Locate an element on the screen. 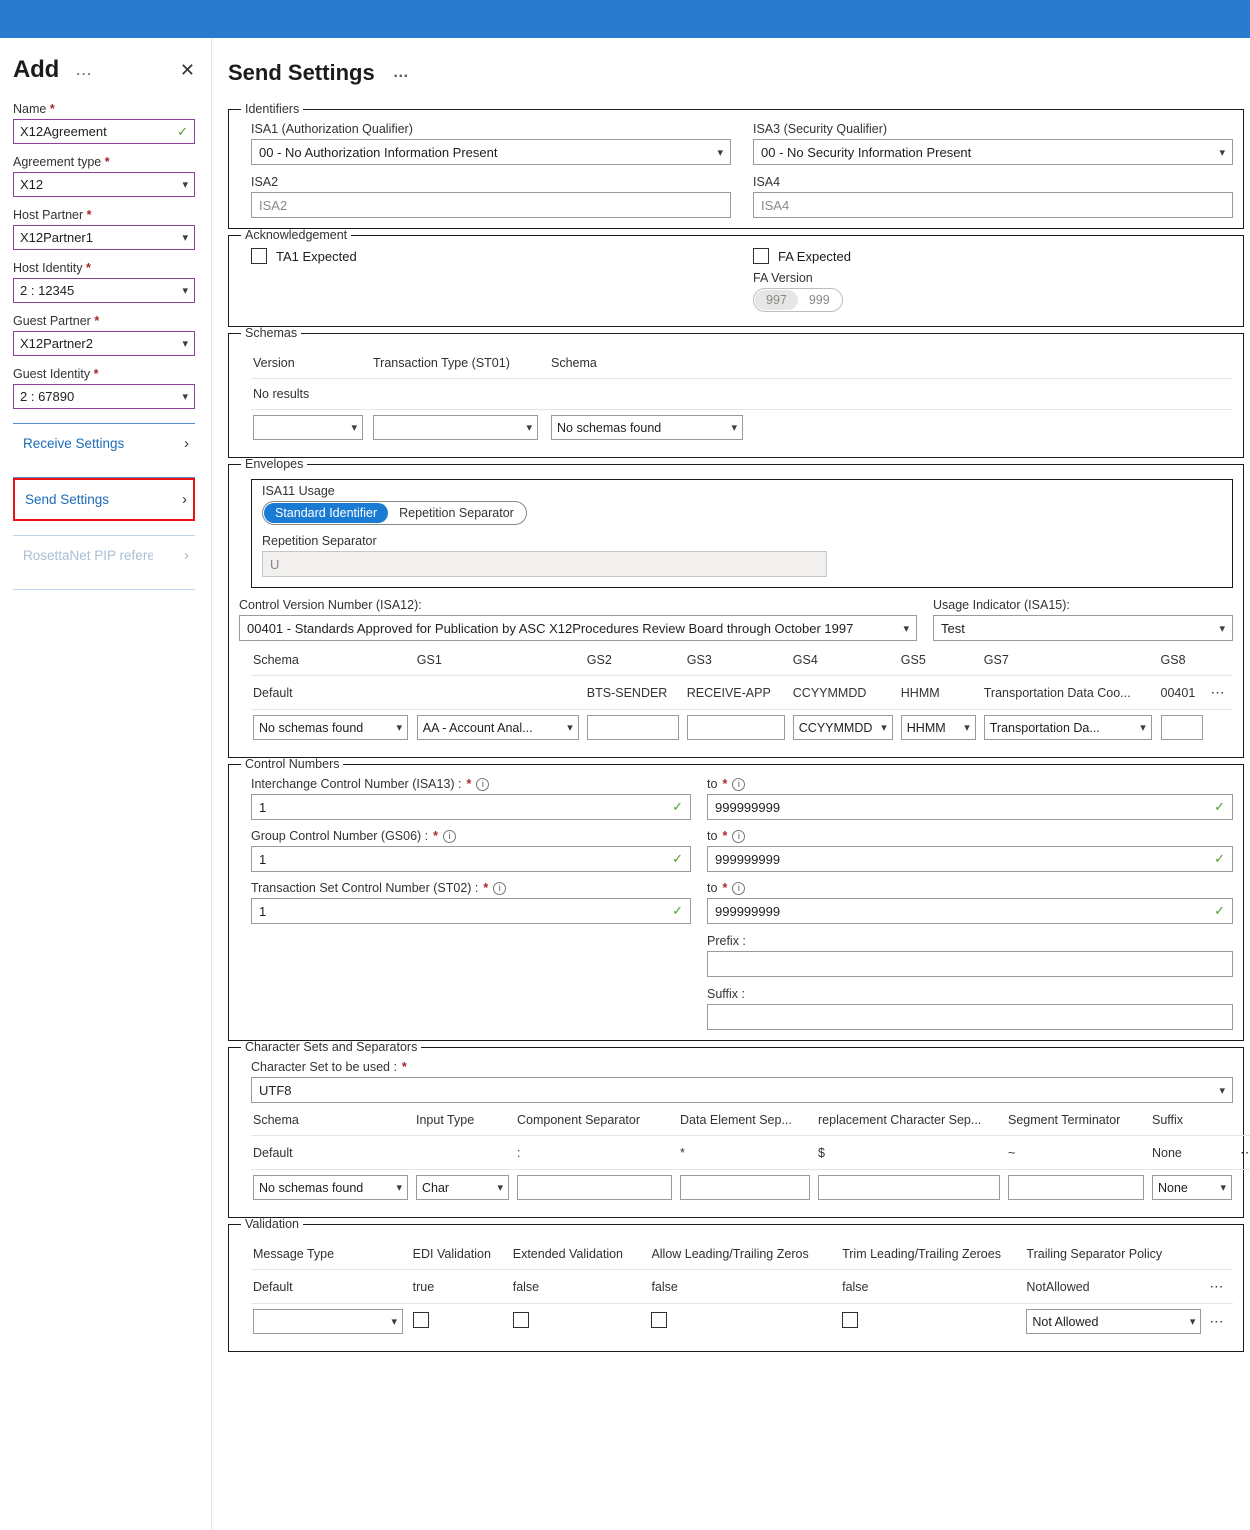 The image size is (1250, 1530). guest-partner-select: X12Partner2 ▾ is located at coordinates (104, 343).